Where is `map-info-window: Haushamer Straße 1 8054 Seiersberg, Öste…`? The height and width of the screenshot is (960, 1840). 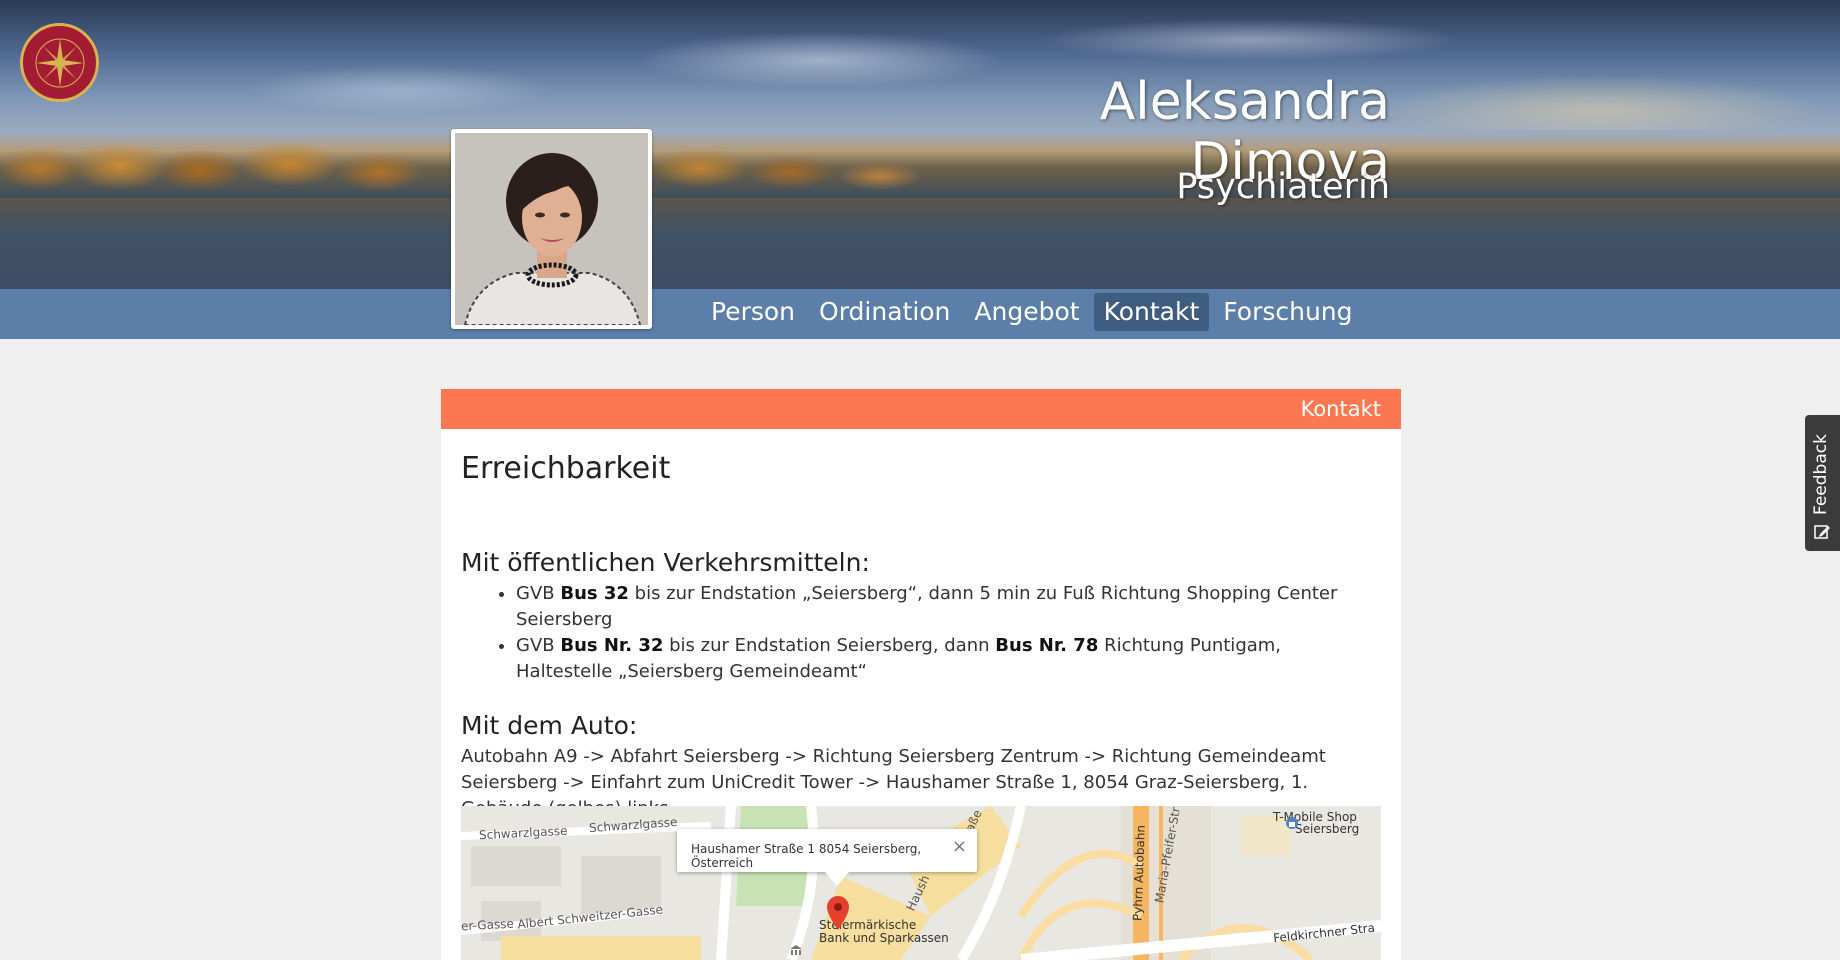 map-info-window: Haushamer Straße 1 8054 Seiersberg, Öste… is located at coordinates (827, 857).